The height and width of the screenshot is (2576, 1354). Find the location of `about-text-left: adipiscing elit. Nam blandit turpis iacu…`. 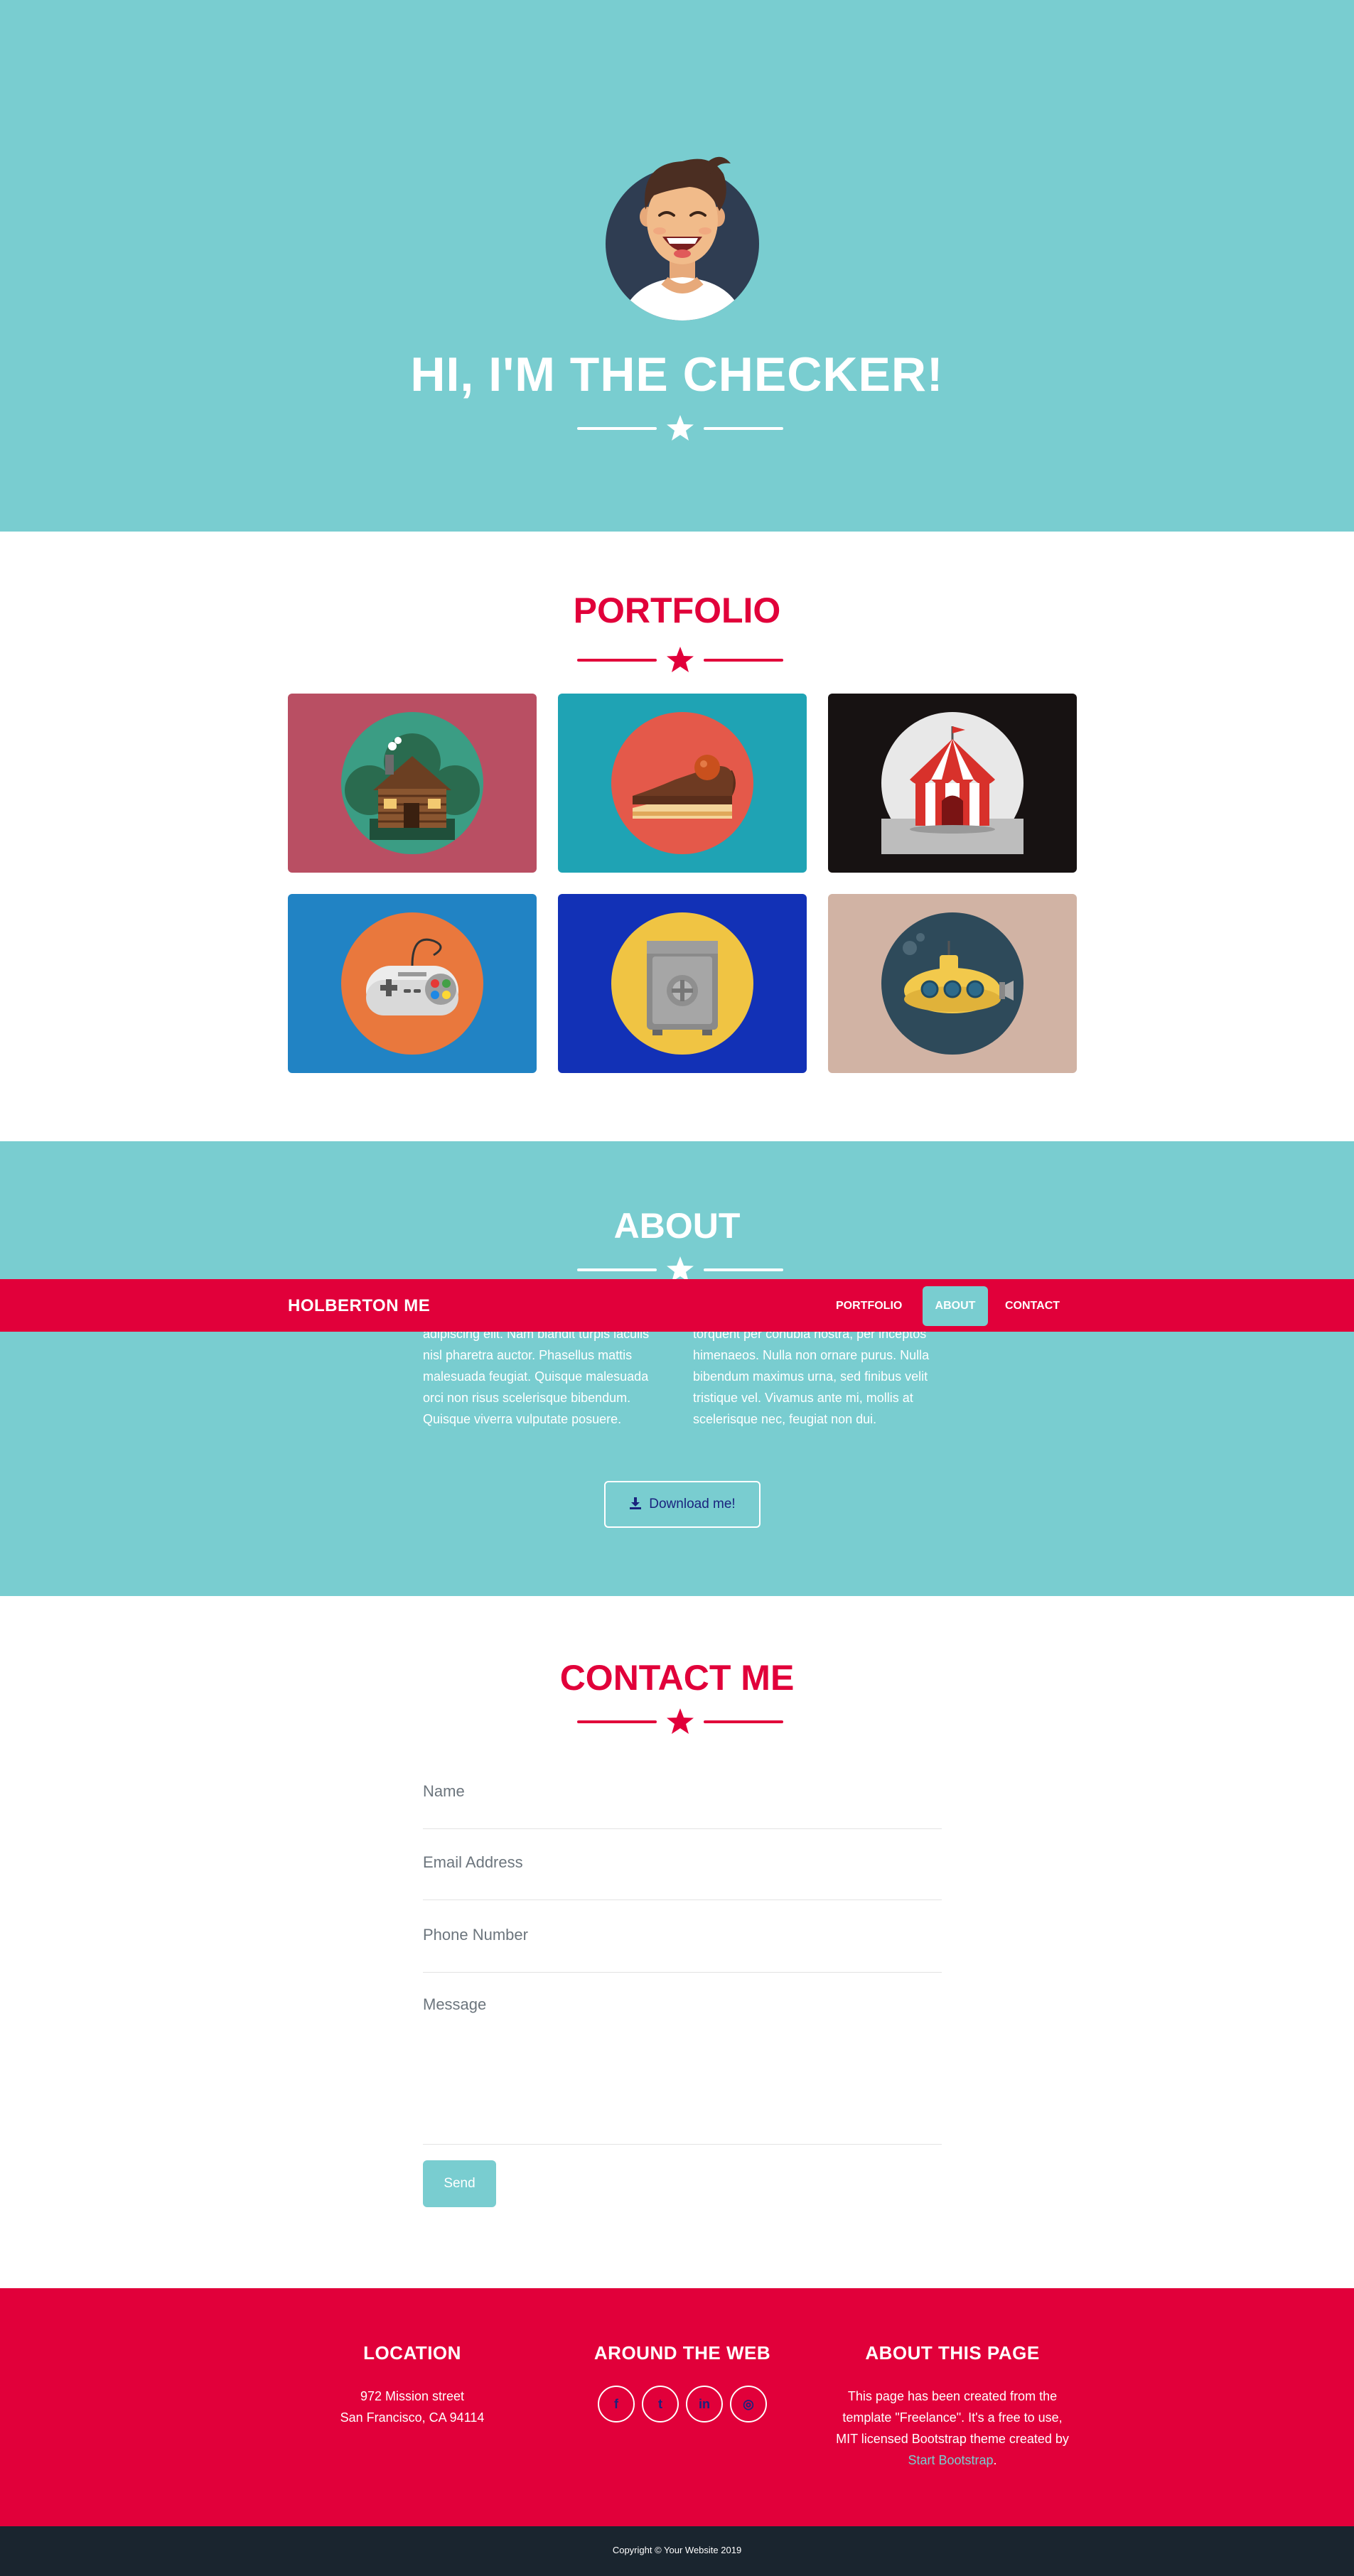

about-text-left: adipiscing elit. Nam blandit turpis iacu… is located at coordinates (536, 1376).